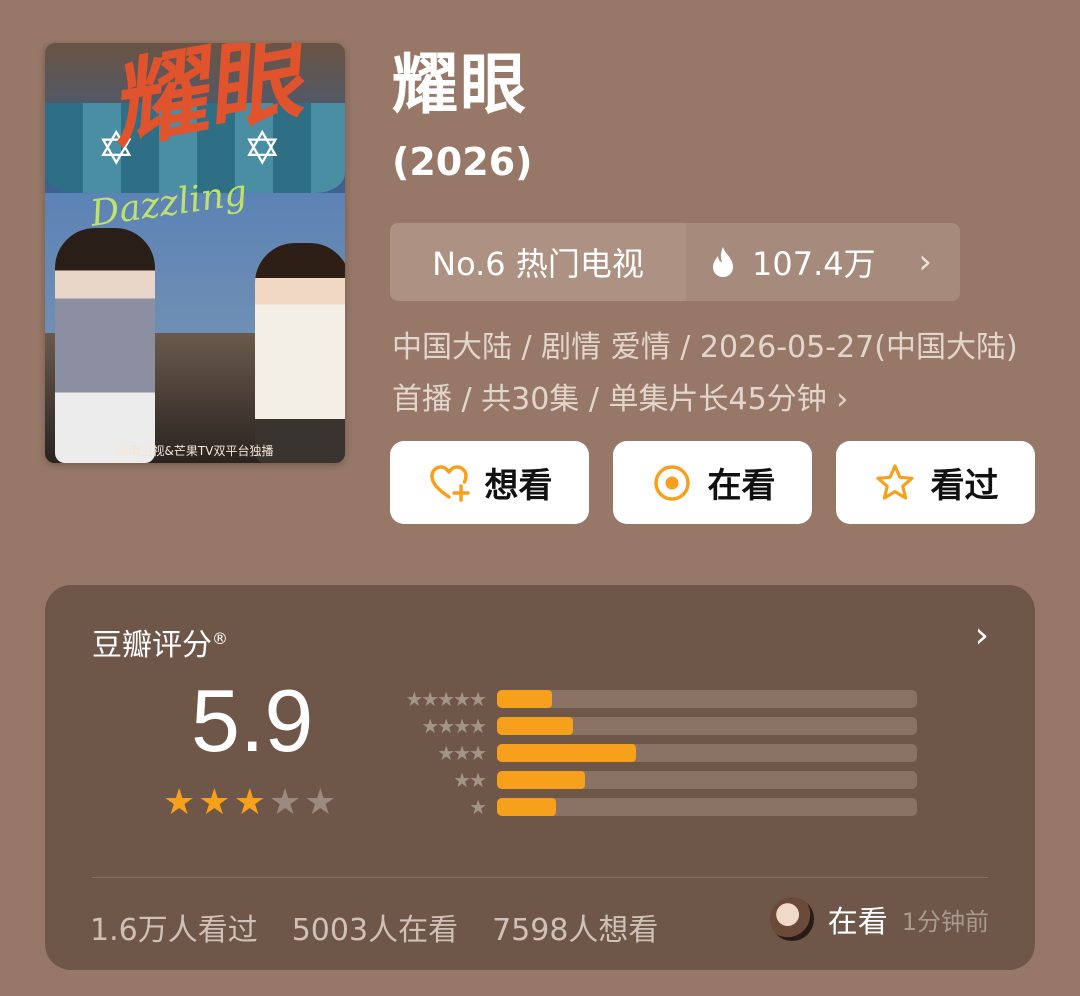 The height and width of the screenshot is (996, 1080). I want to click on ranking-pill: No.6 热门电视 107.4万 ›, so click(675, 262).